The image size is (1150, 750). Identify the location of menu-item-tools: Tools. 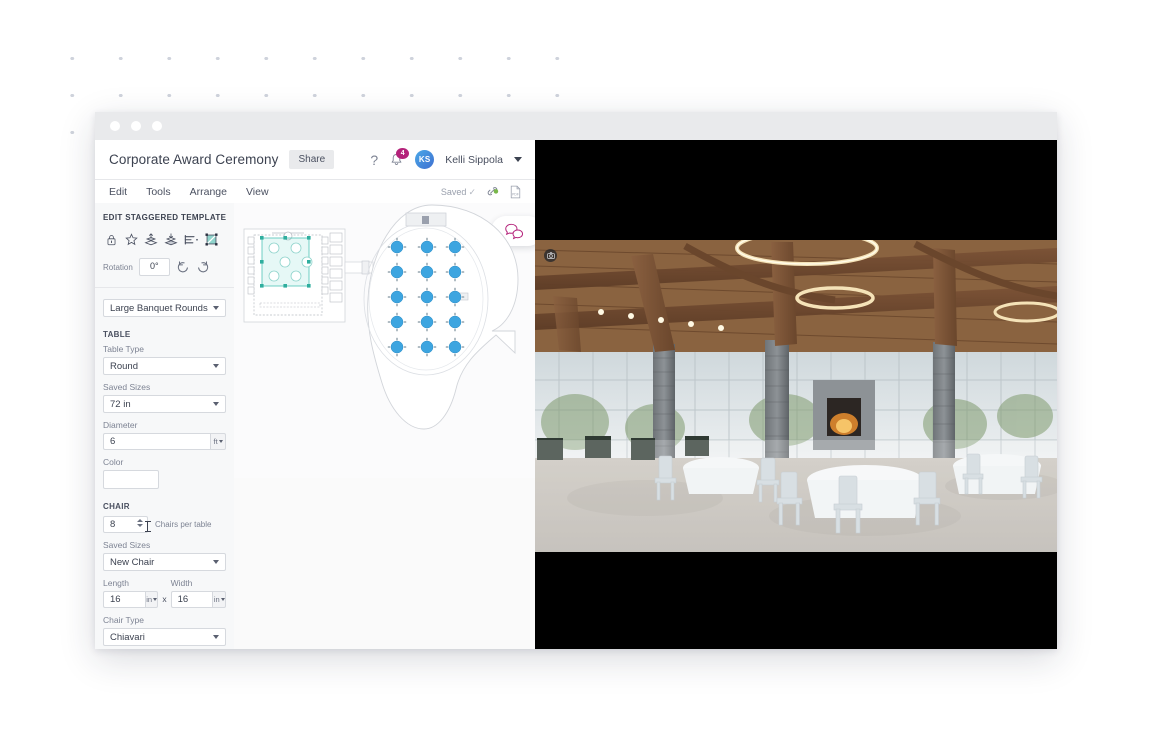
(158, 192).